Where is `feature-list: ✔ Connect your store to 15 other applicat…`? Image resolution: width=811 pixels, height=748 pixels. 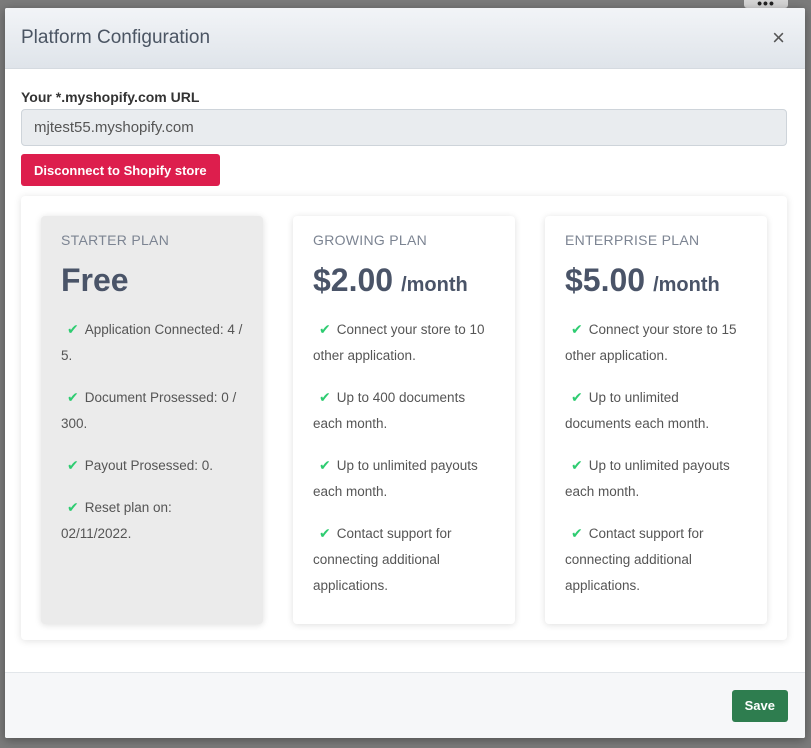
feature-list: ✔ Connect your store to 15 other applicat… is located at coordinates (656, 457).